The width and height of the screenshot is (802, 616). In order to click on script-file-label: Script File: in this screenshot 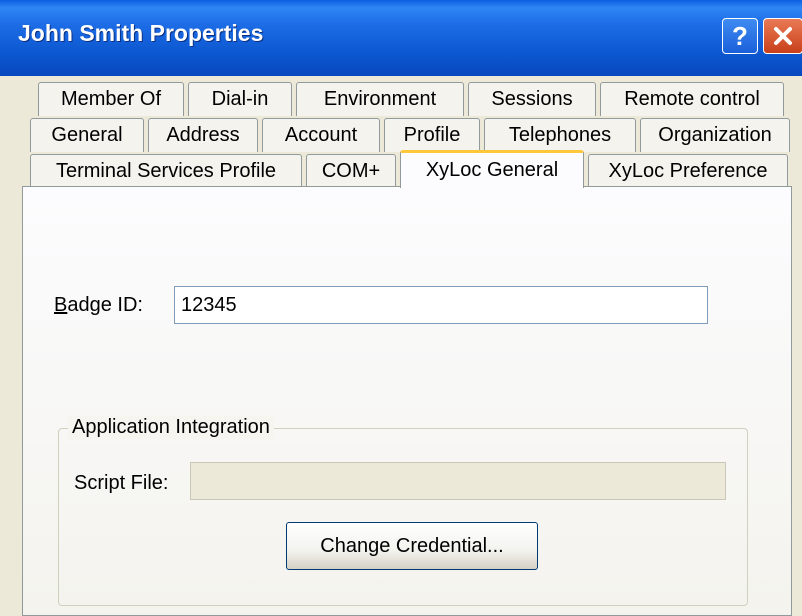, I will do `click(121, 483)`.